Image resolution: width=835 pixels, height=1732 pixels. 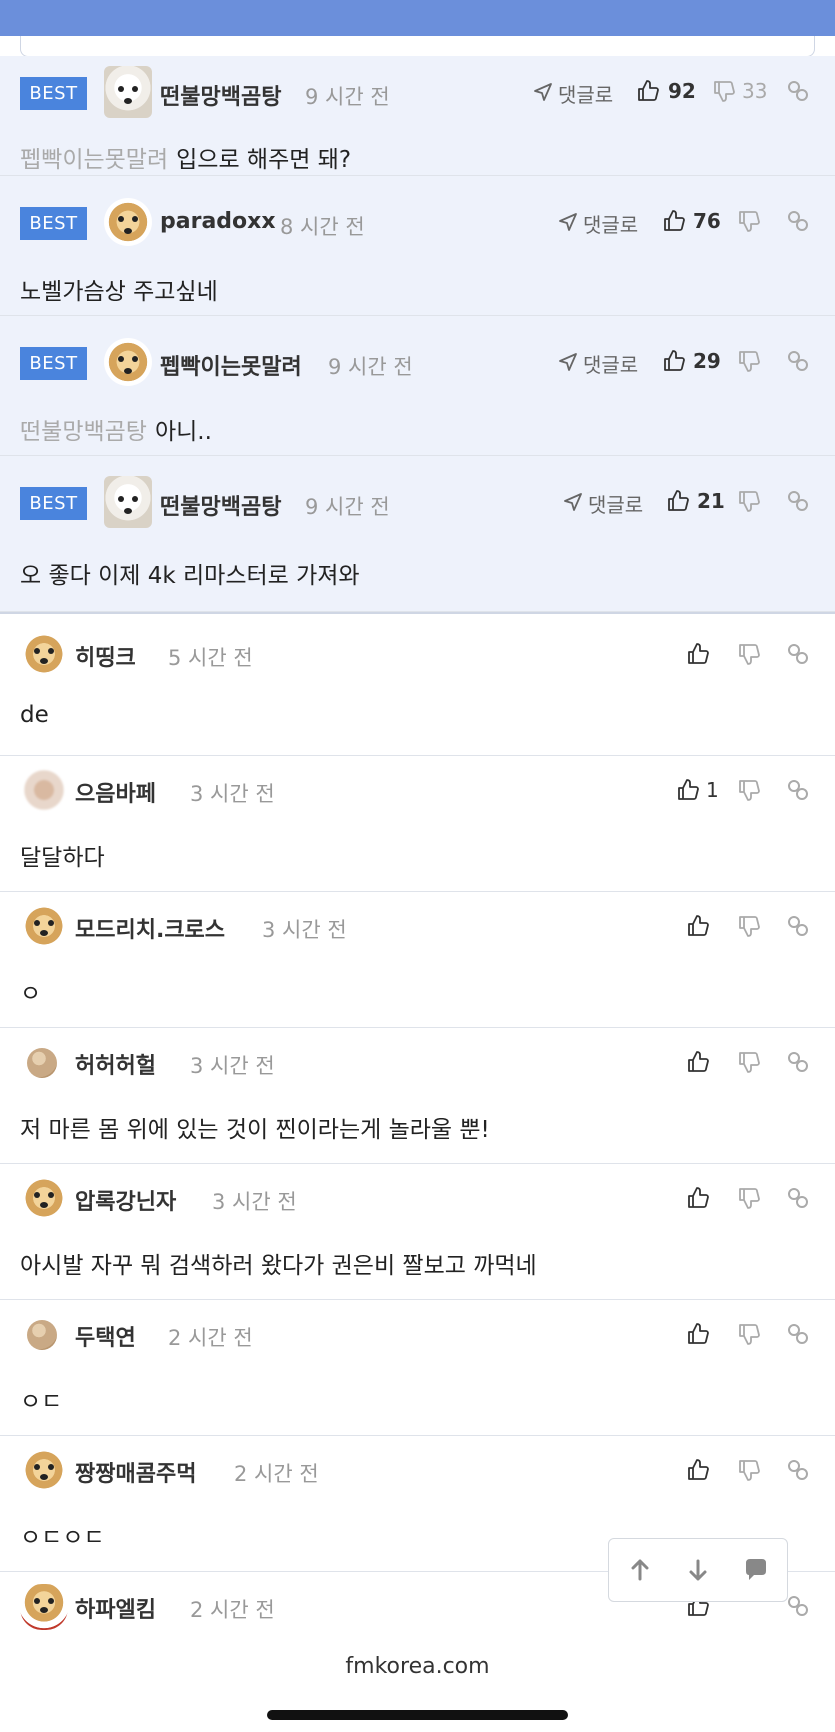 What do you see at coordinates (640, 1570) in the screenshot?
I see `arrow-up-icon` at bounding box center [640, 1570].